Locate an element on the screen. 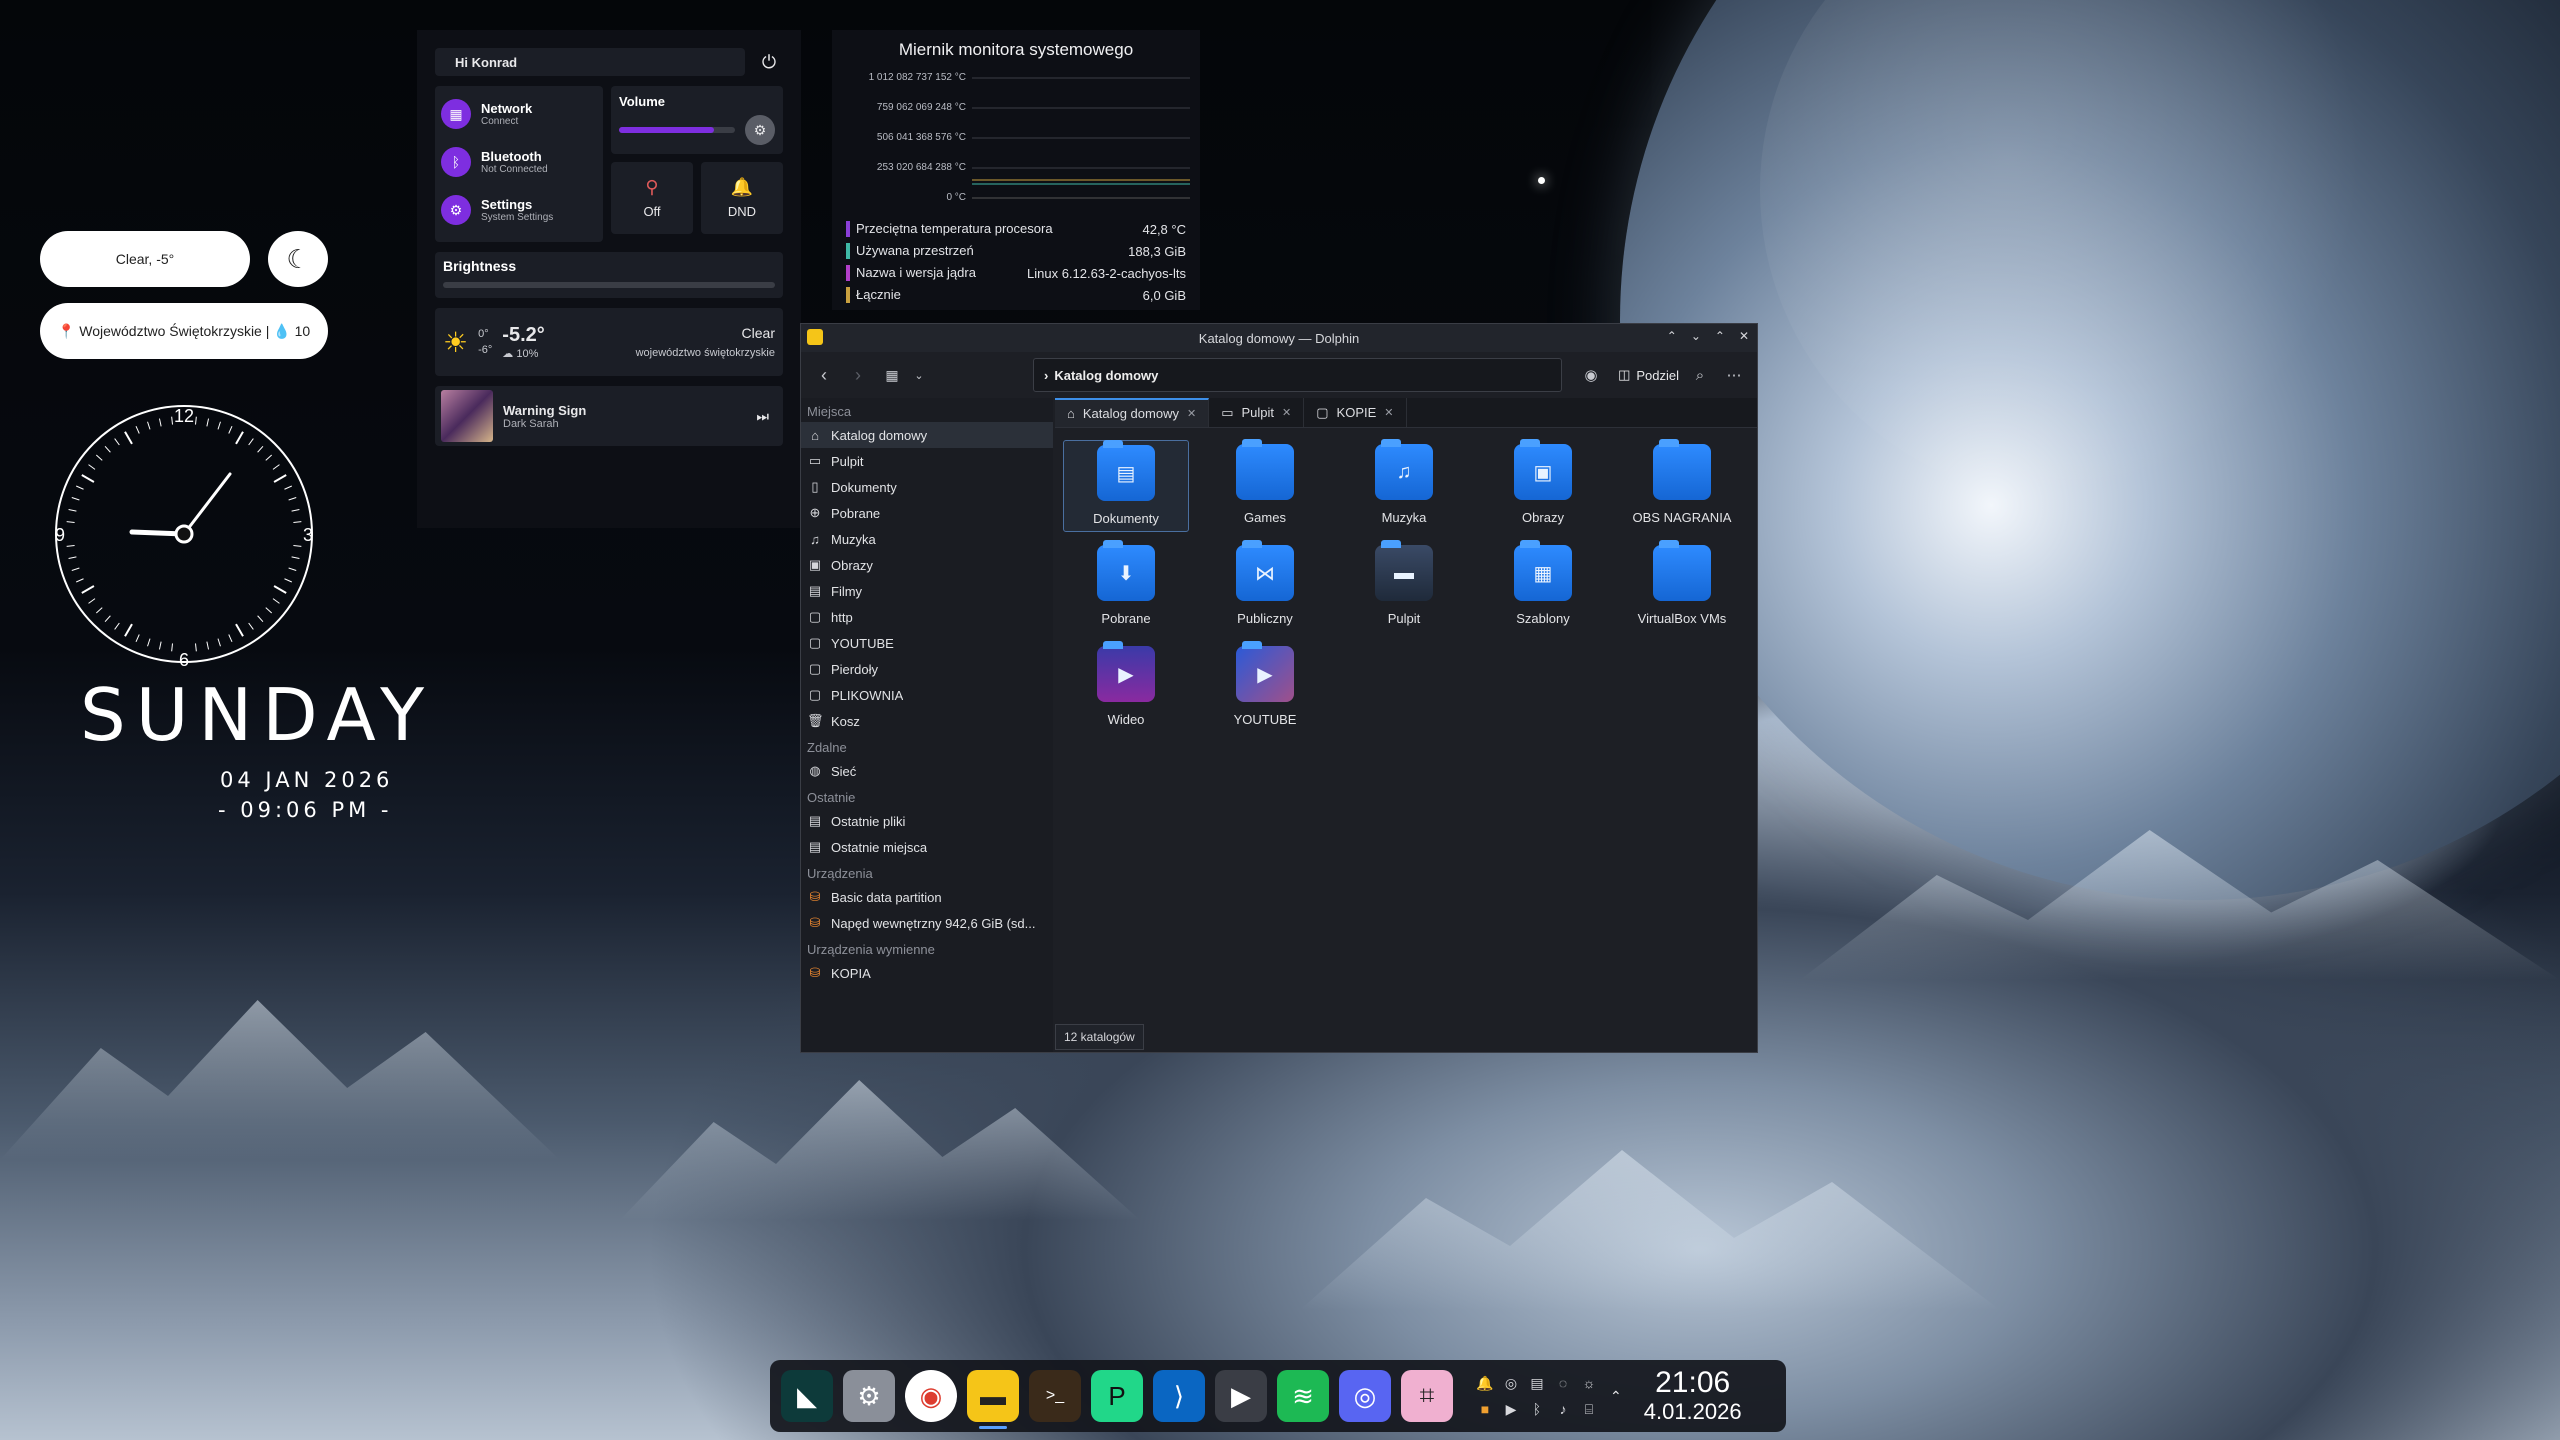 Image resolution: width=2560 pixels, height=1440 pixels. file-item: ▣ Obrazy is located at coordinates (1543, 485).